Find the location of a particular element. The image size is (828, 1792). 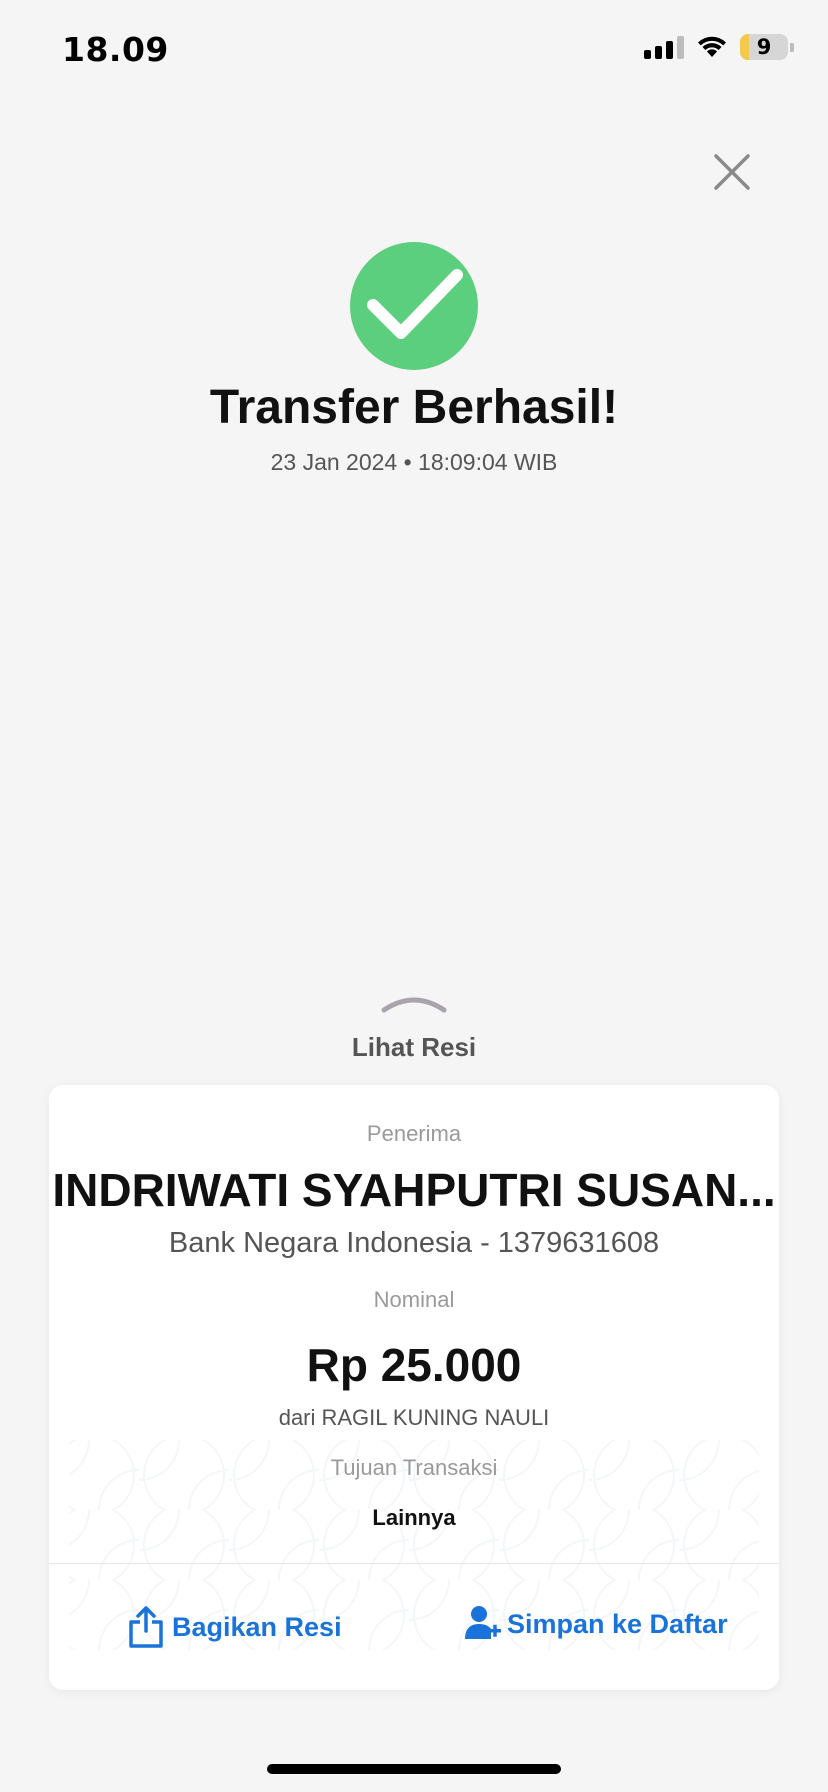

status-time: 18.09 is located at coordinates (115, 49).